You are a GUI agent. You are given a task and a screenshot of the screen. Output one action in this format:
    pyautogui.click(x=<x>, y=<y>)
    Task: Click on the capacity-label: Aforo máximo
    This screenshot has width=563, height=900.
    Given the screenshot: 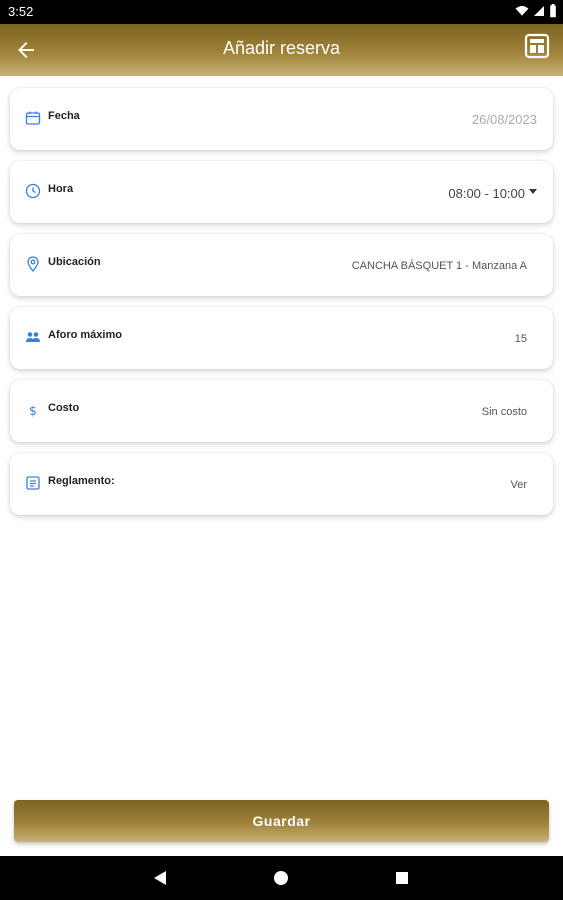 What is the action you would take?
    pyautogui.click(x=85, y=335)
    